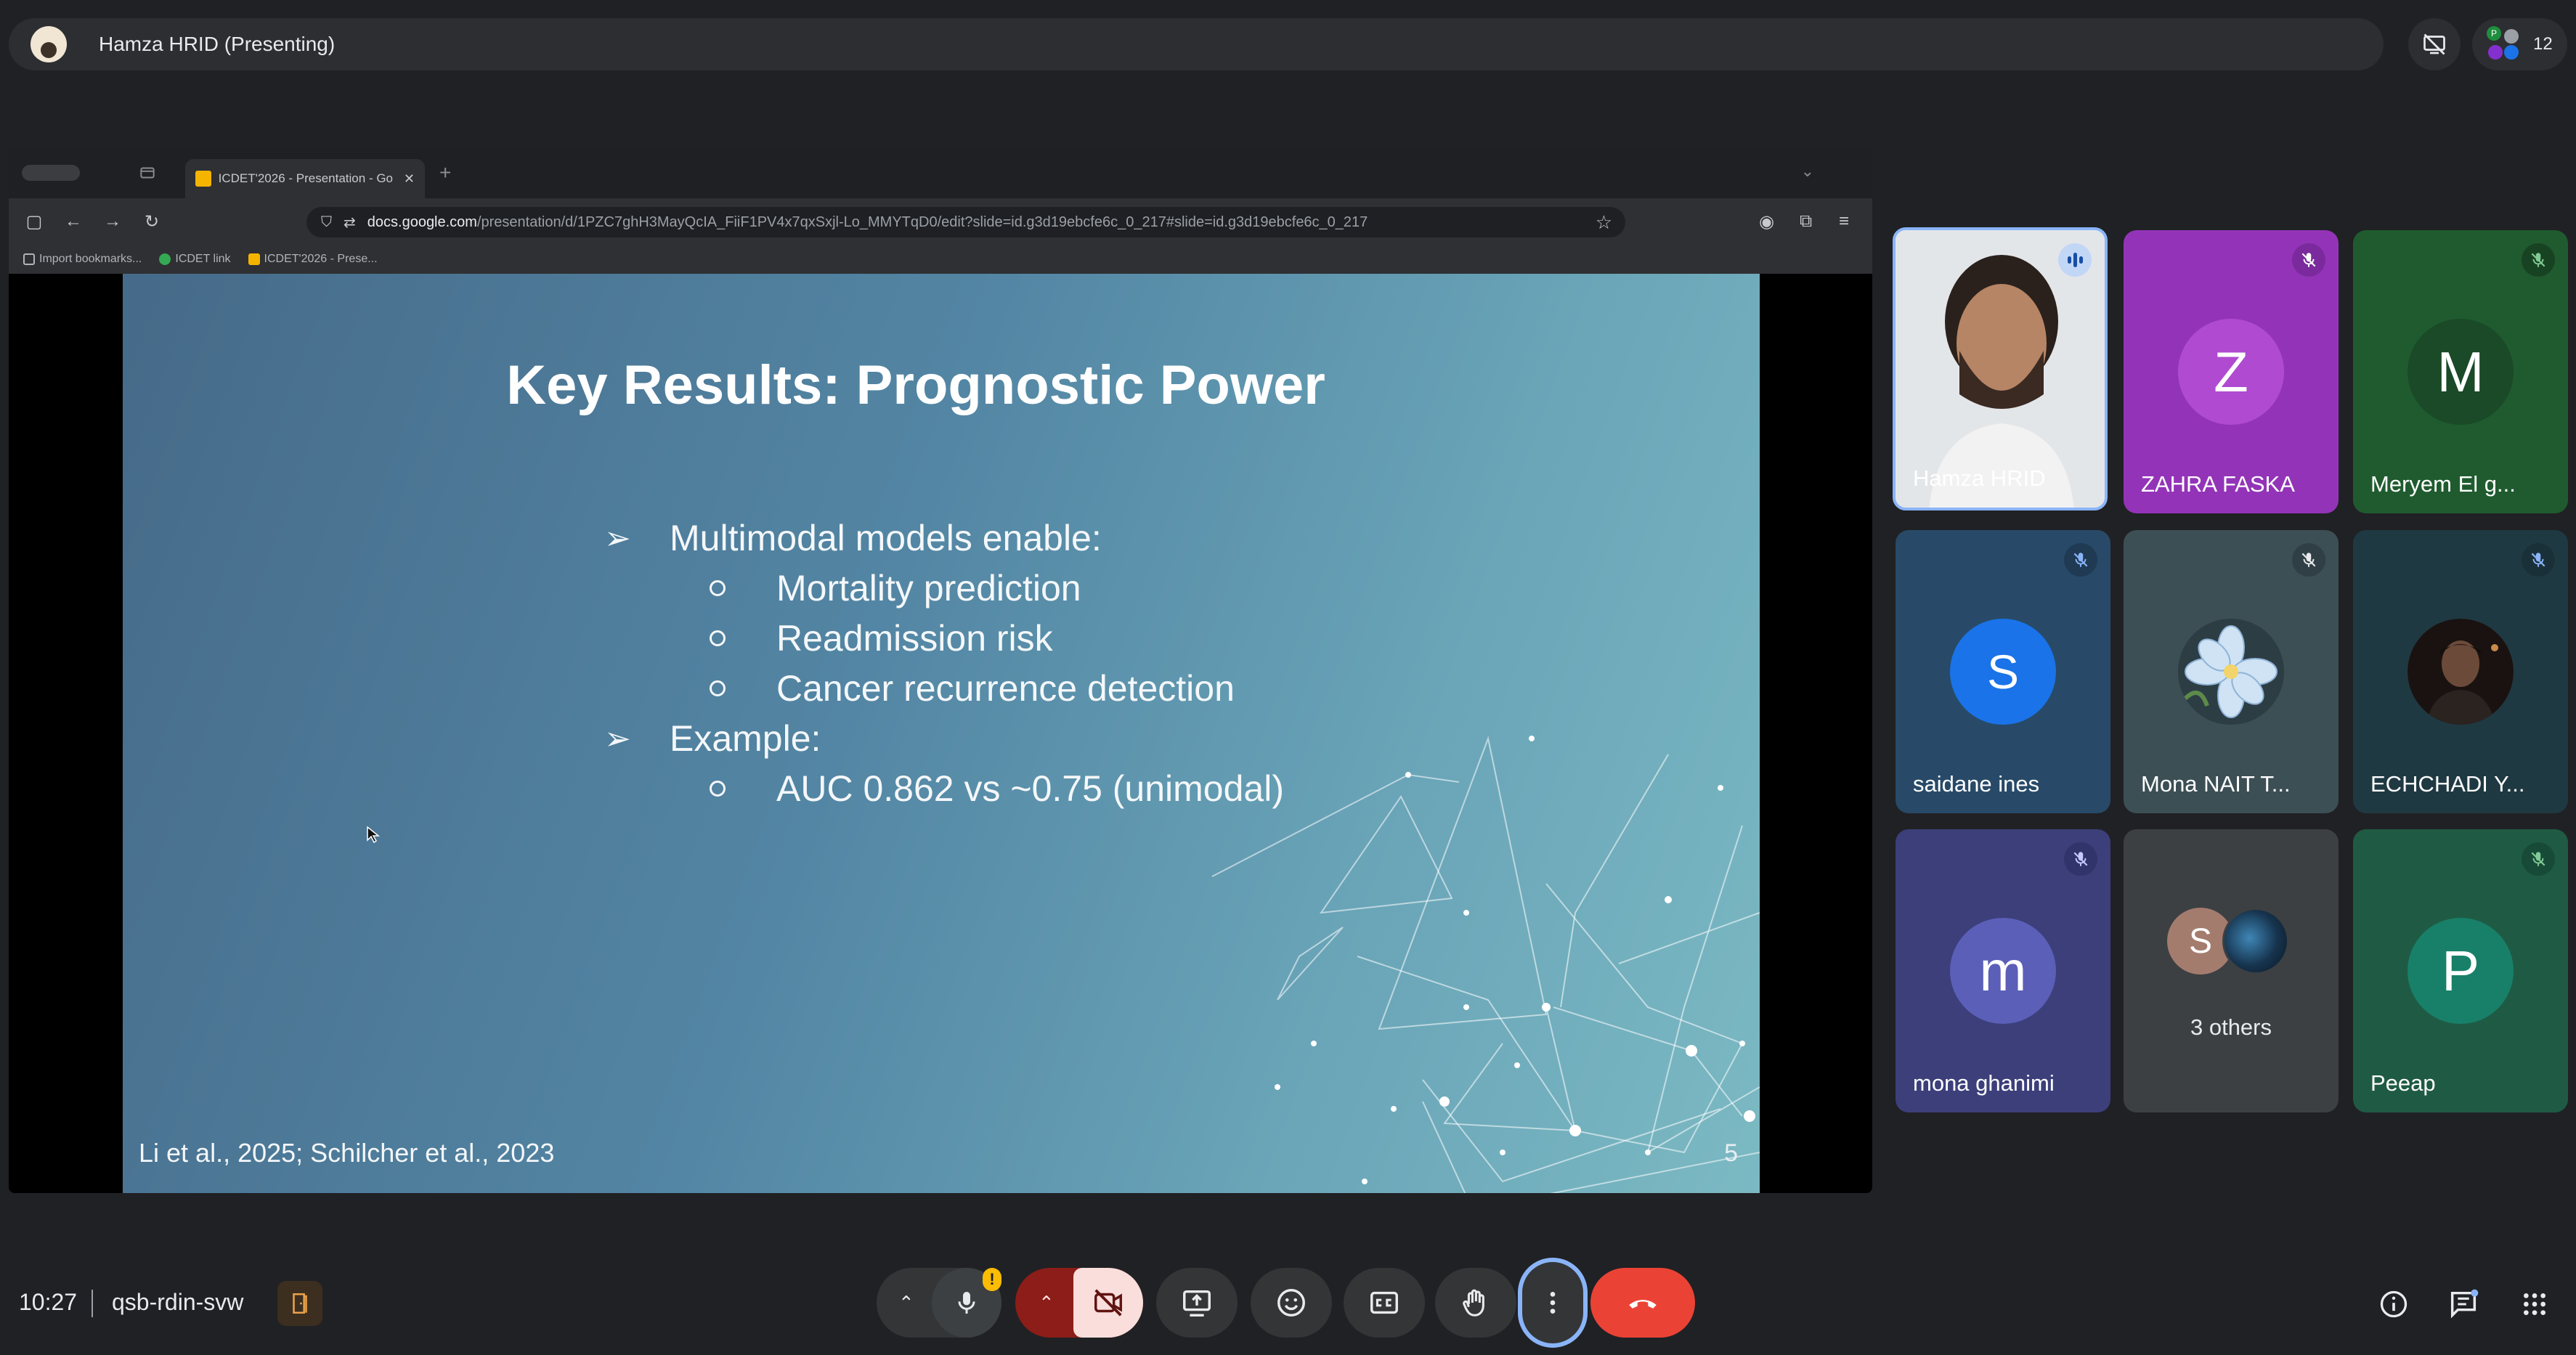  I want to click on participant-avatar: M, so click(2461, 372).